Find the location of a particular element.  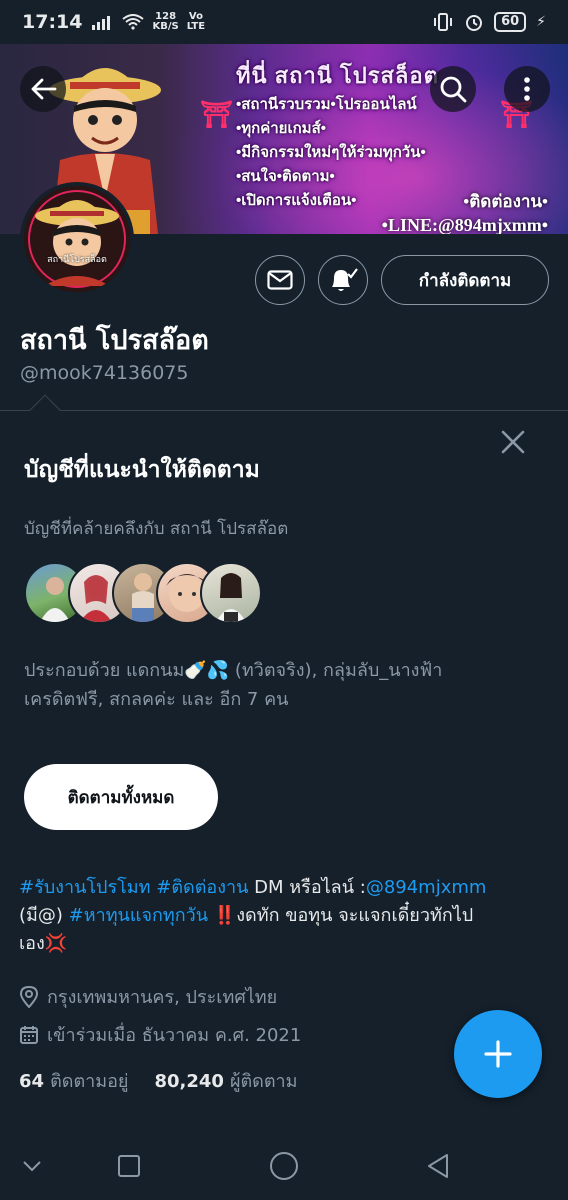

nav-collapse-button is located at coordinates (32, 1166).